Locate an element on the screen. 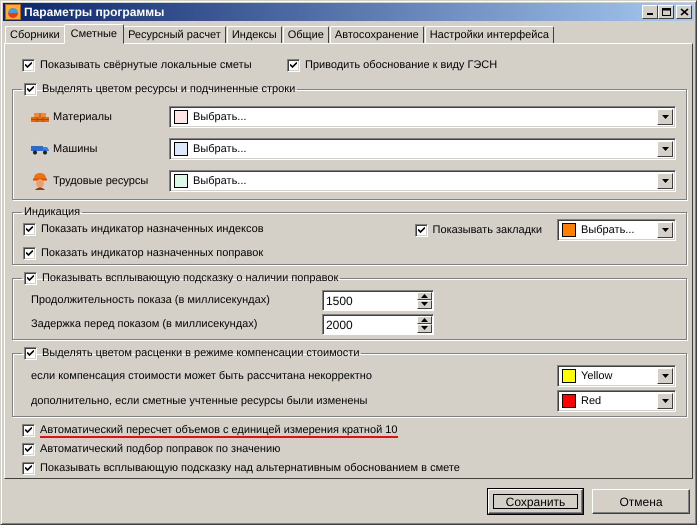 The width and height of the screenshot is (697, 525). resource-label: Трудовые ресурсы is located at coordinates (100, 181).